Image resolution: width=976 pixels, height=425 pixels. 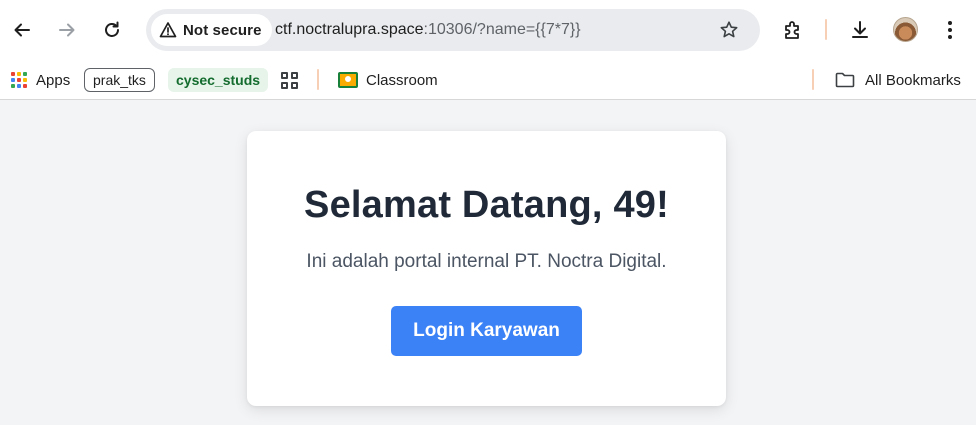 What do you see at coordinates (53, 80) in the screenshot?
I see `apps-label: Apps` at bounding box center [53, 80].